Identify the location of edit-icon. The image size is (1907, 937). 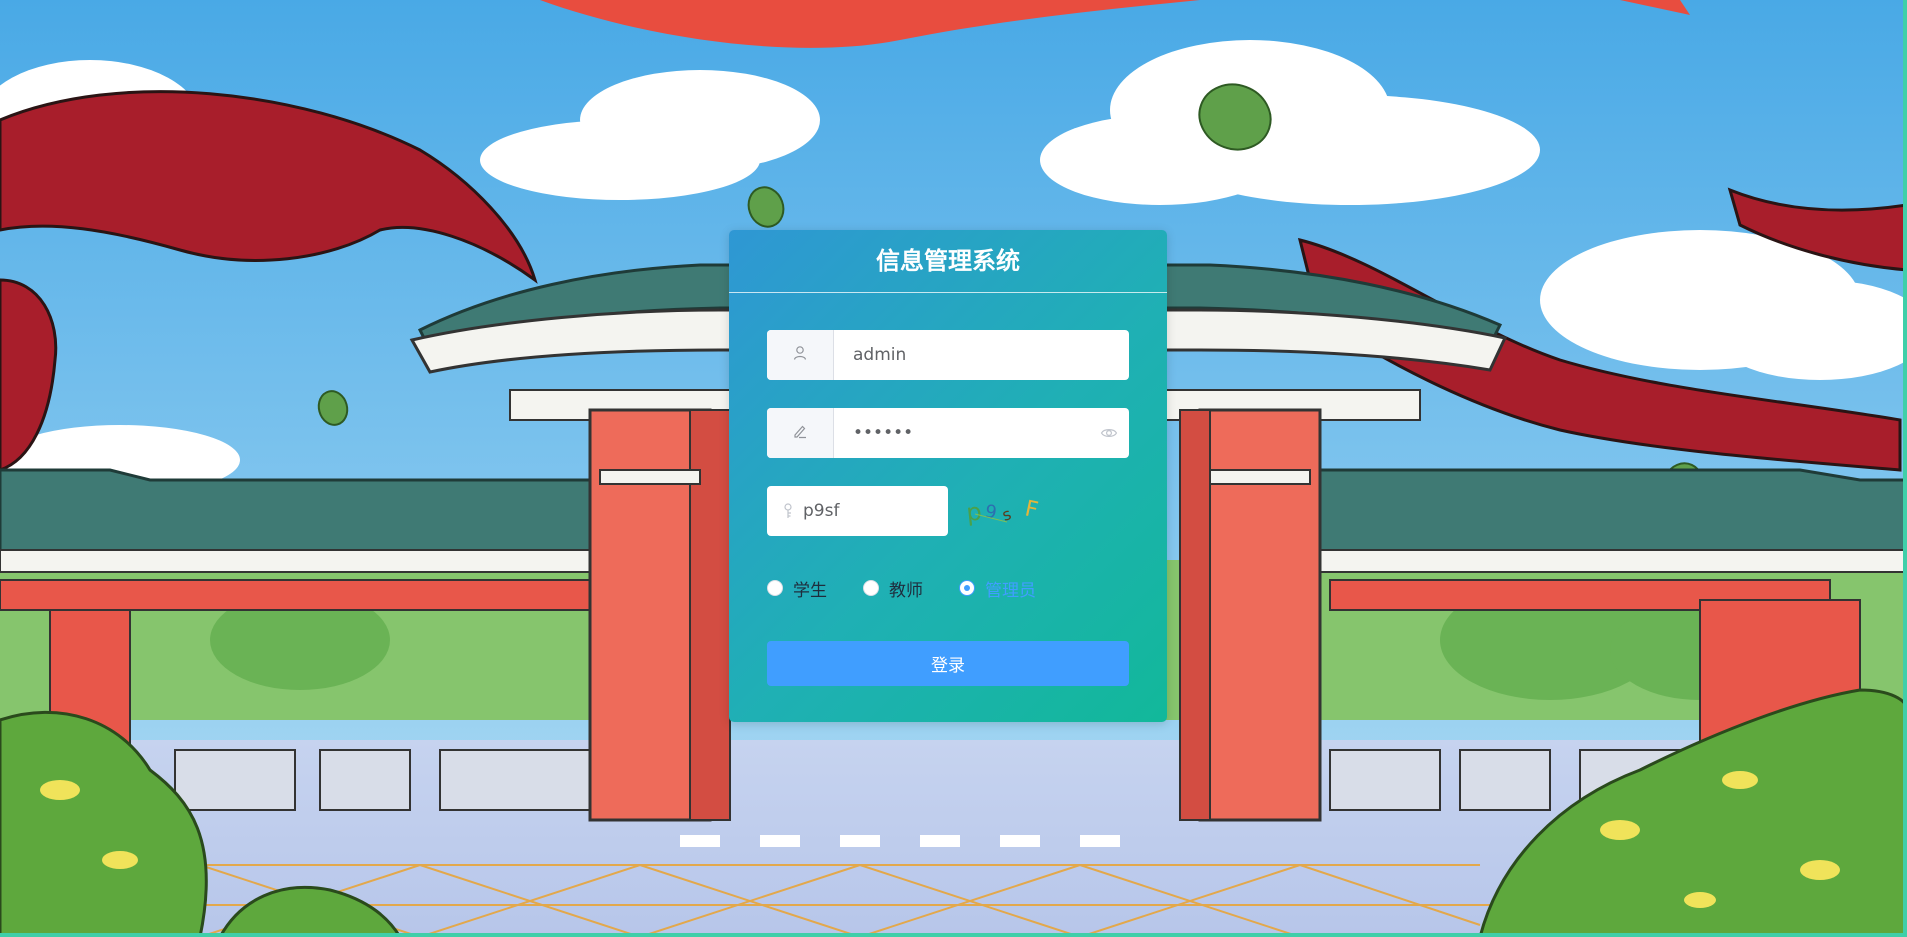
(800, 433).